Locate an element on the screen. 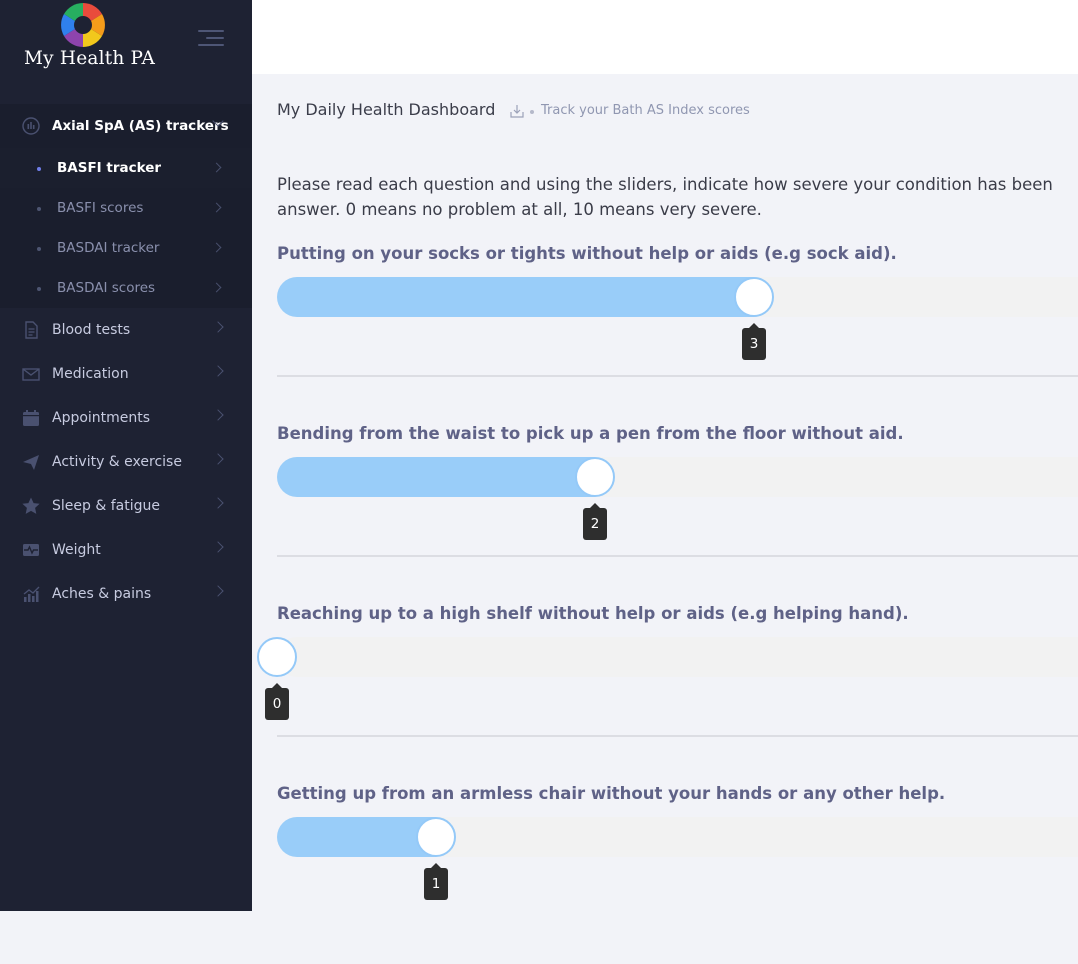 The height and width of the screenshot is (964, 1078). sidebar-item-appointments: Appointments is located at coordinates (126, 418).